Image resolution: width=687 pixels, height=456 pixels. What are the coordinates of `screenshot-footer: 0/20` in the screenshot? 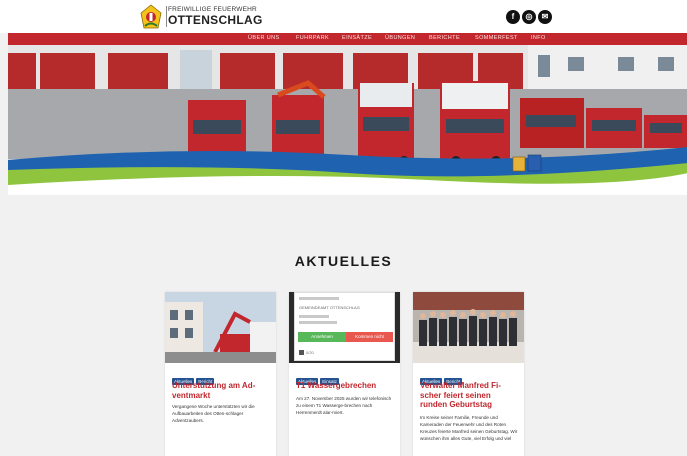 It's located at (306, 353).